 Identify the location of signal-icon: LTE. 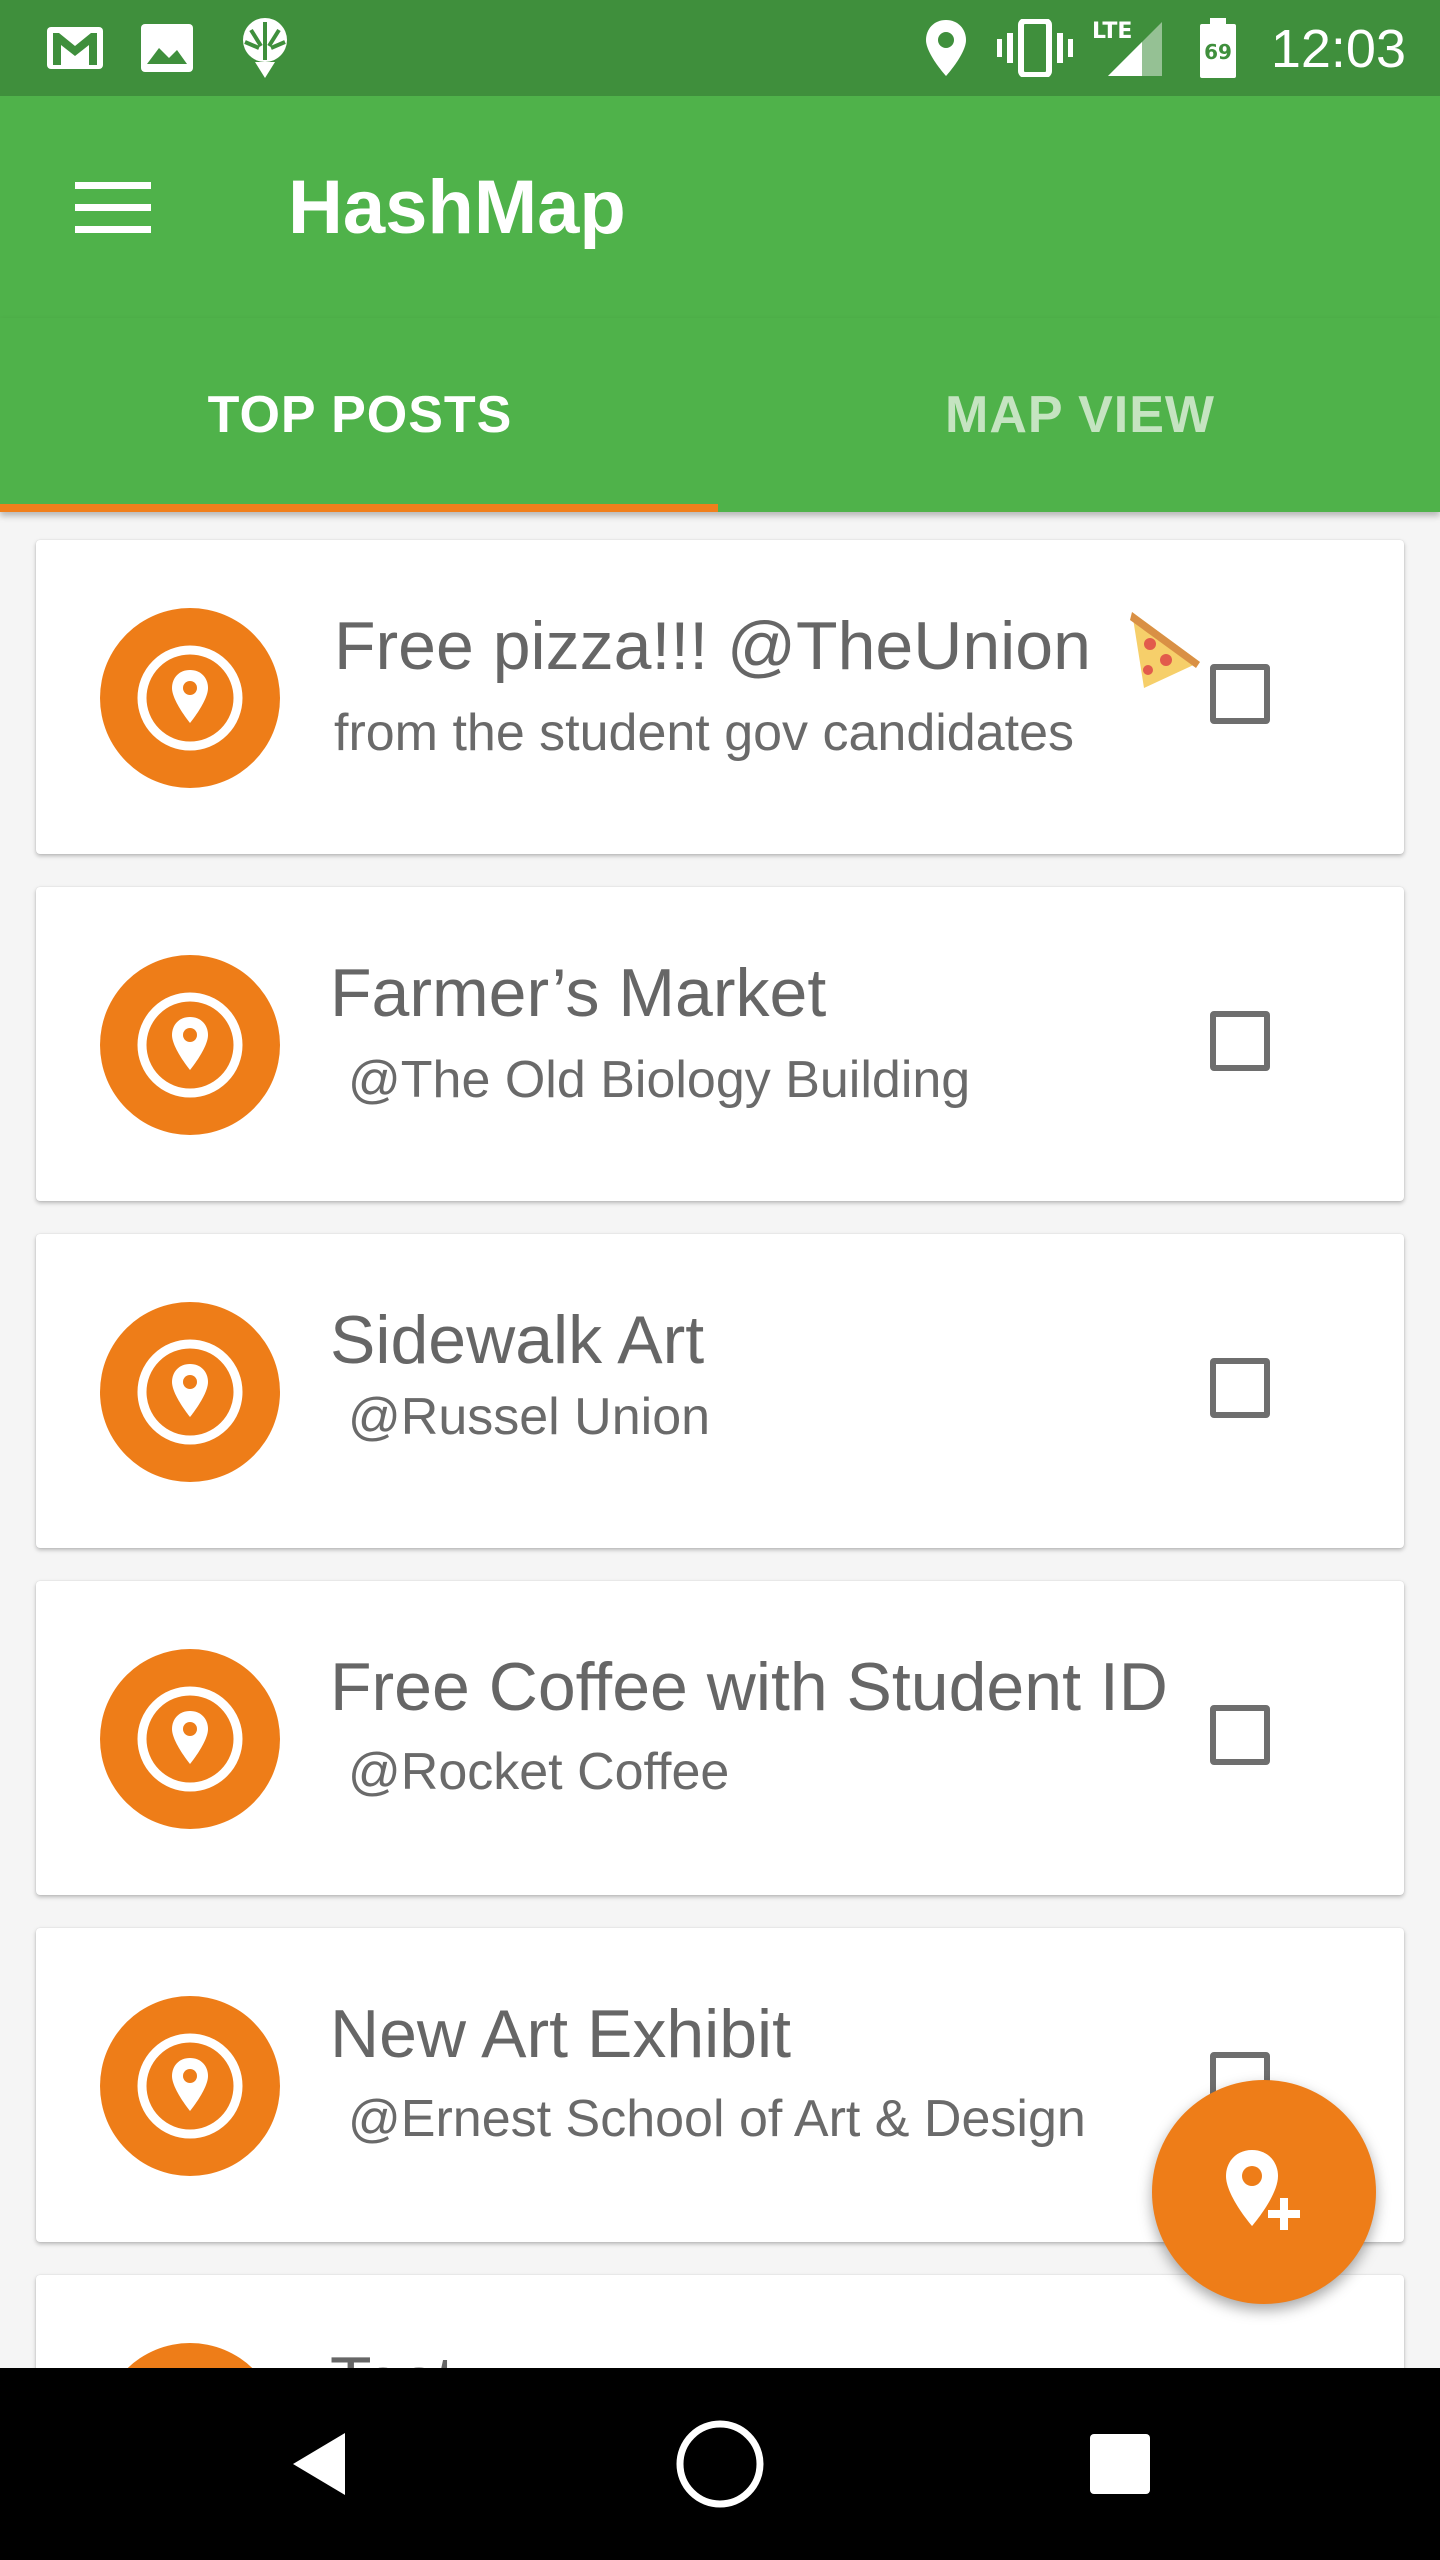
(1128, 48).